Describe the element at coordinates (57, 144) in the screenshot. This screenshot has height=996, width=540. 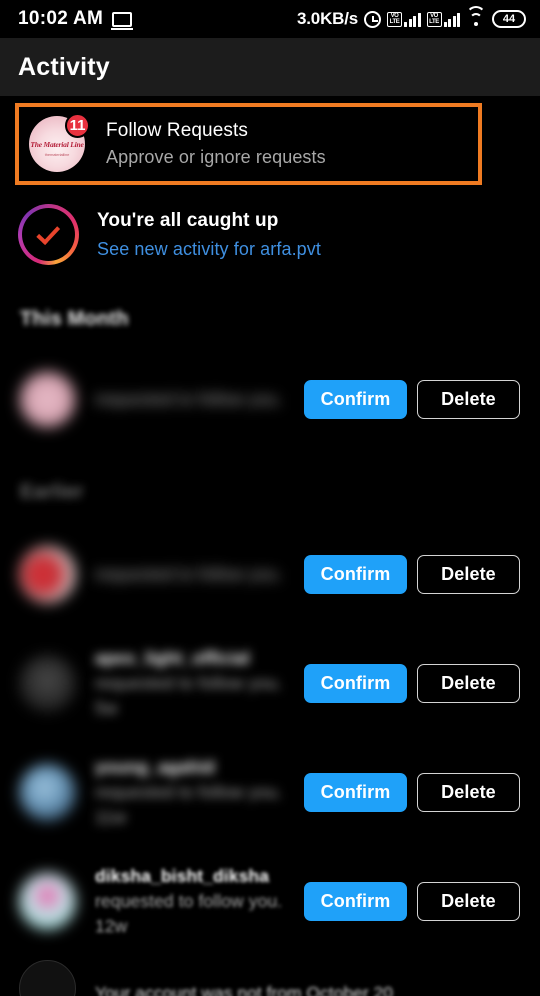
I see `avatar-text-primary: The Material Line` at that location.